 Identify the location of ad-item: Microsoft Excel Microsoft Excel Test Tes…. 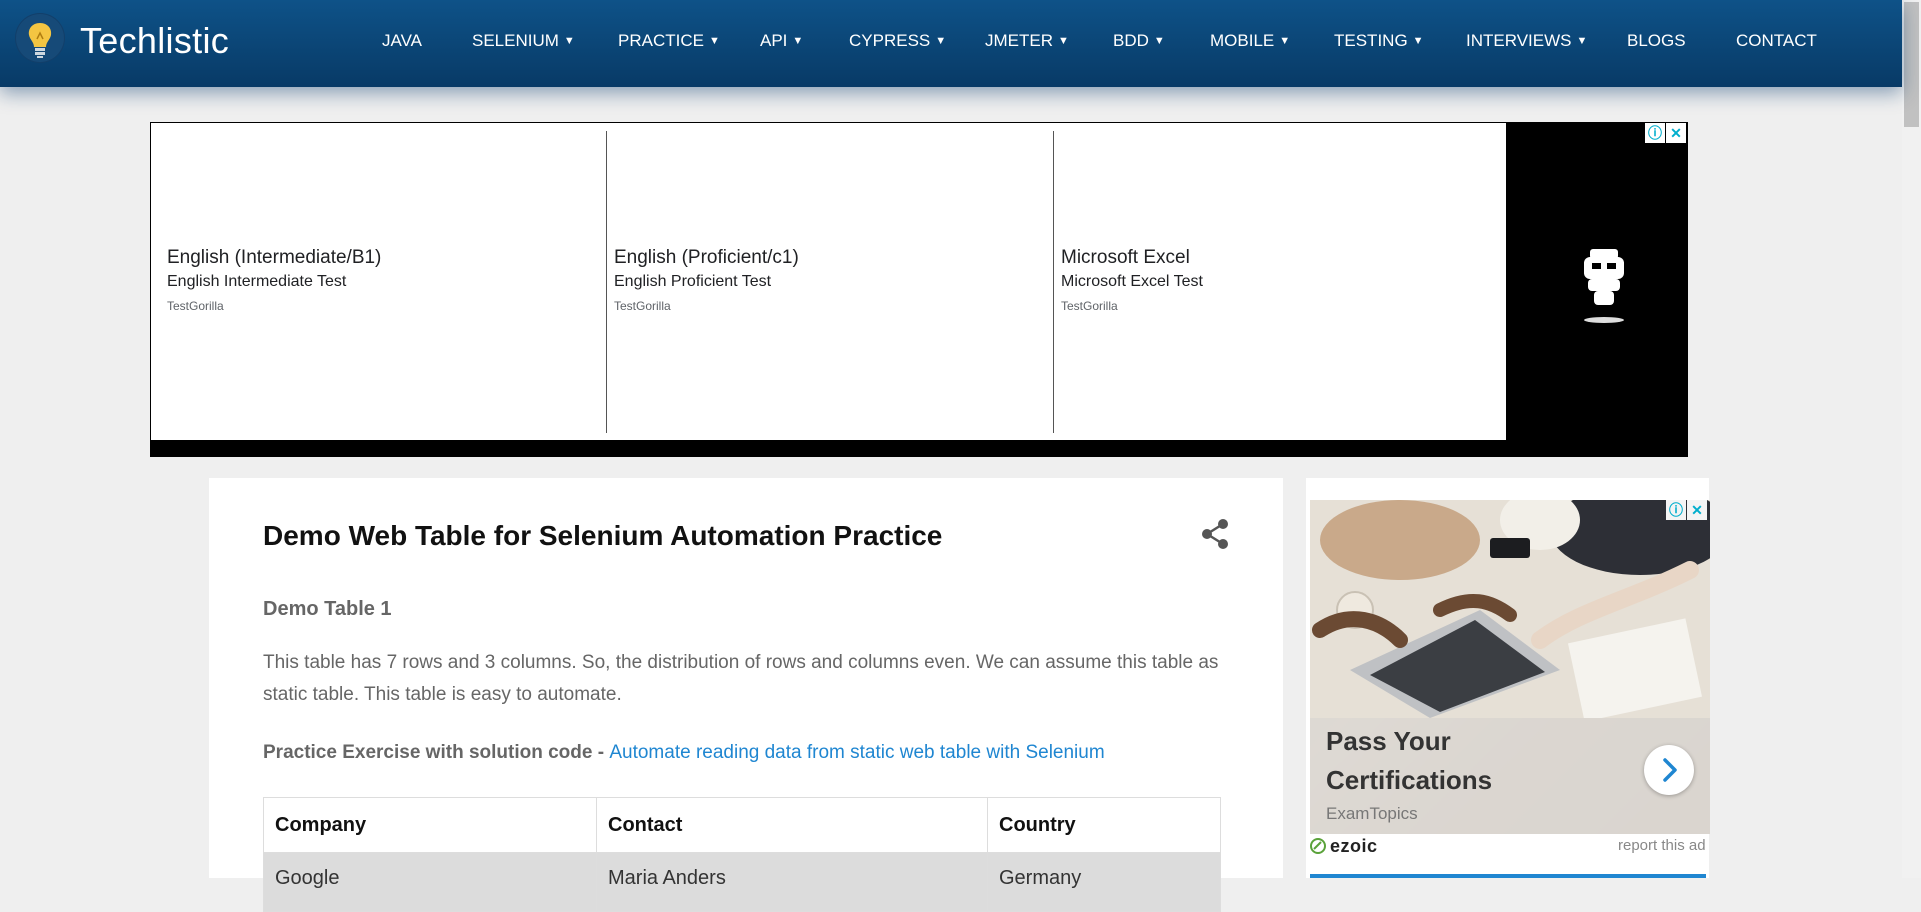
(1268, 282).